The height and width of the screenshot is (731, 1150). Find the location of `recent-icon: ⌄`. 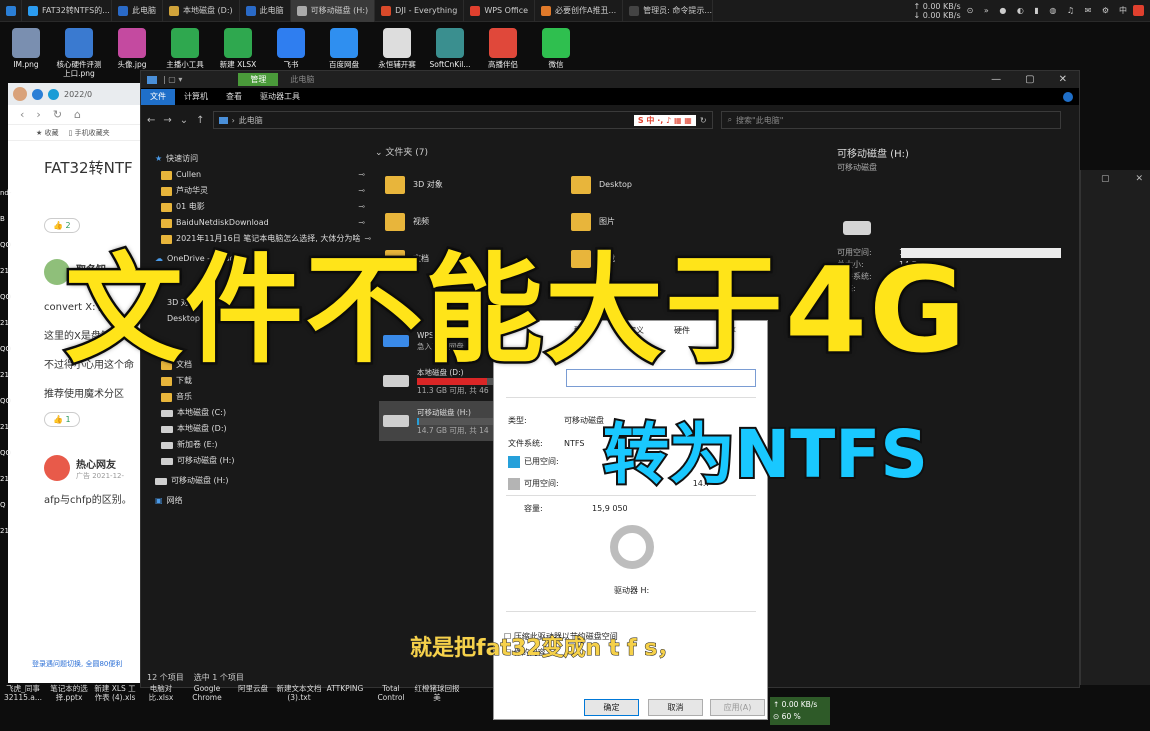

recent-icon: ⌄ is located at coordinates (184, 120).